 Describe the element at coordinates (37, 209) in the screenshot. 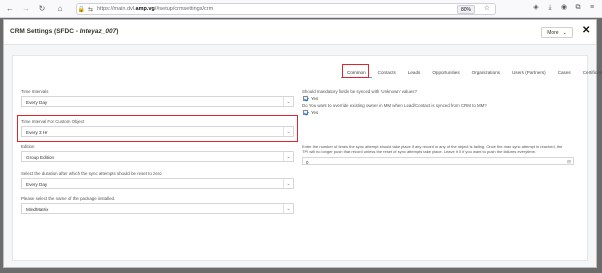

I see `package-value: MindMatrix` at that location.